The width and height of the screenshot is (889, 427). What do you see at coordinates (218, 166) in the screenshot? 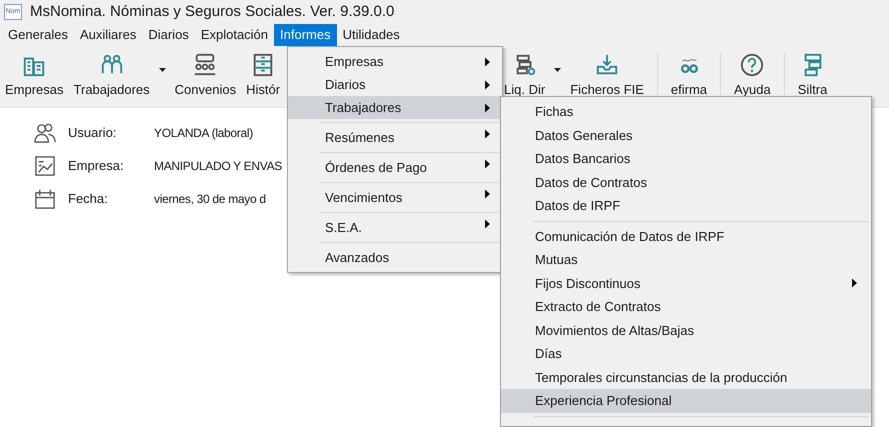
I see `info-value: MANIPULADO Y ENVAS` at bounding box center [218, 166].